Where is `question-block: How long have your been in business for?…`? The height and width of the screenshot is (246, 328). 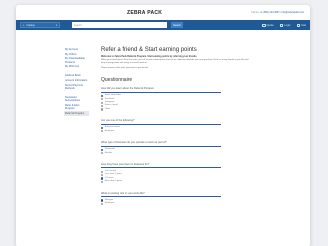 question-block: How long have your been in business for?… is located at coordinates (201, 173).